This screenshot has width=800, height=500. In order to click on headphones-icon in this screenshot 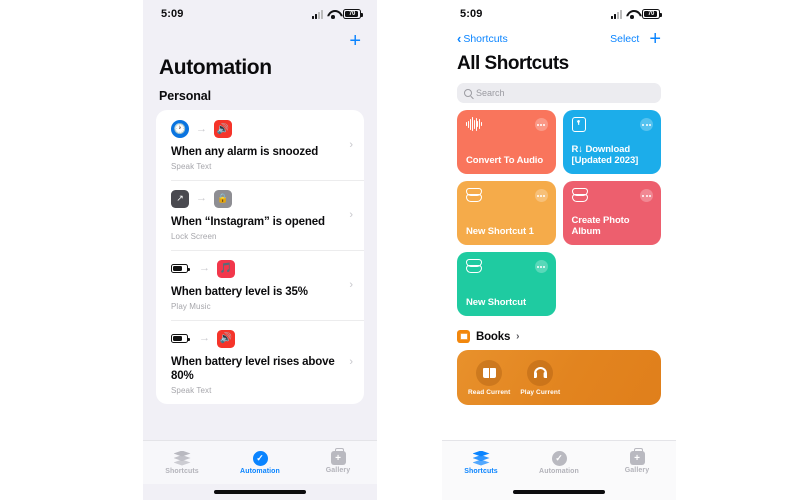, I will do `click(540, 372)`.